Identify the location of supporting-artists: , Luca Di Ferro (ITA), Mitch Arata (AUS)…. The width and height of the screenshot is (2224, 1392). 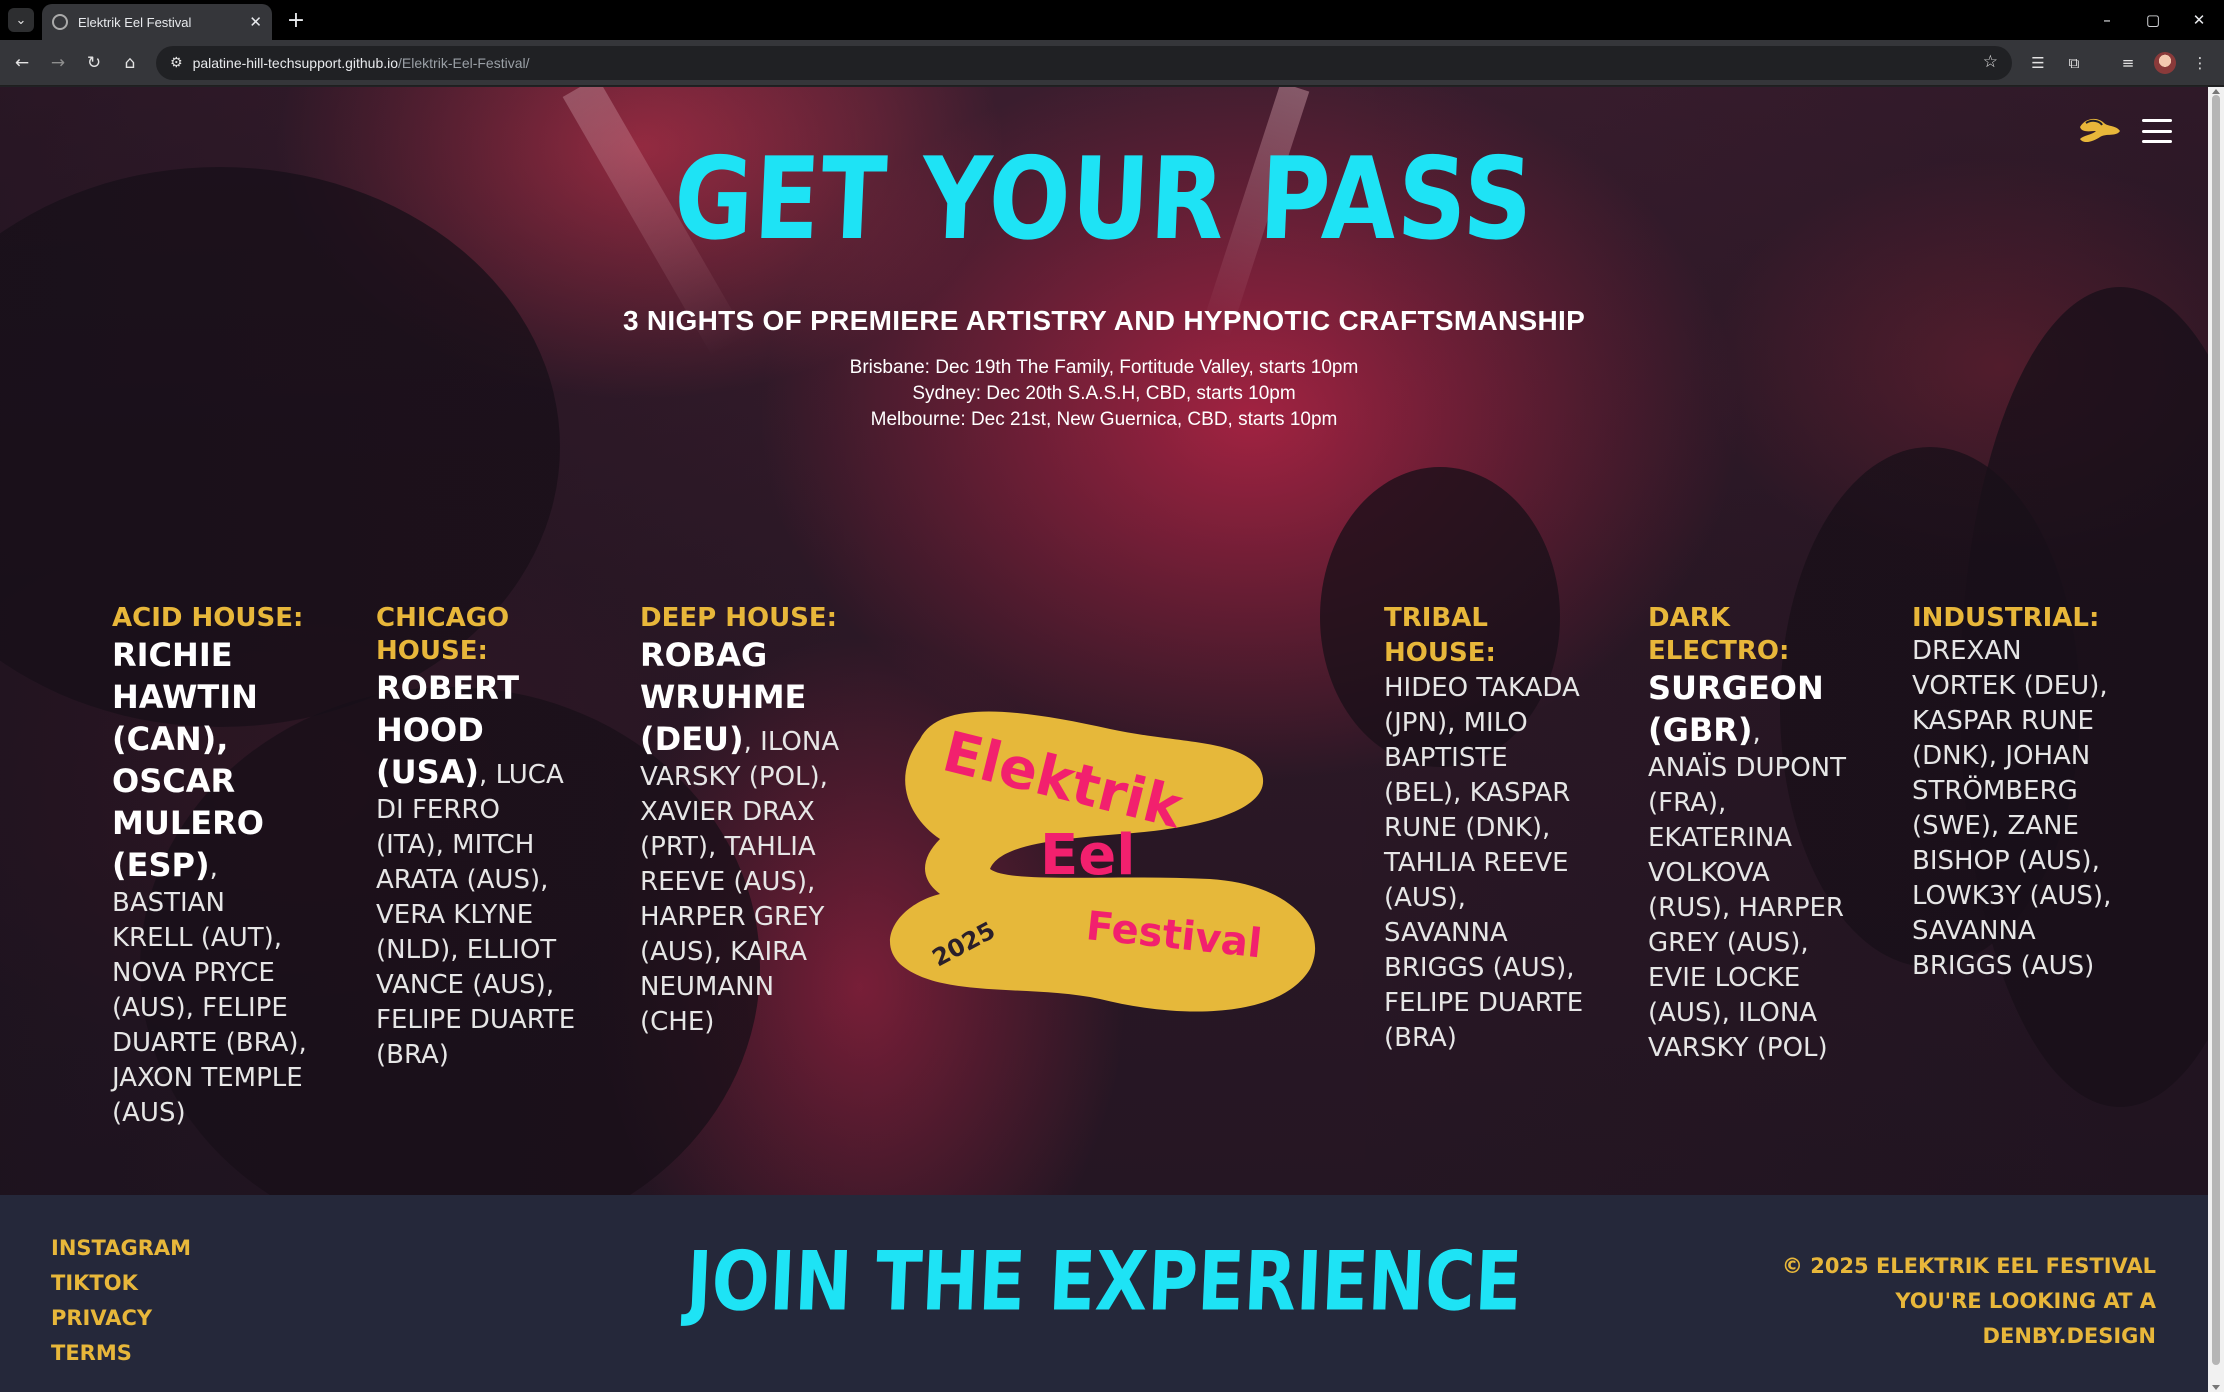
(476, 915).